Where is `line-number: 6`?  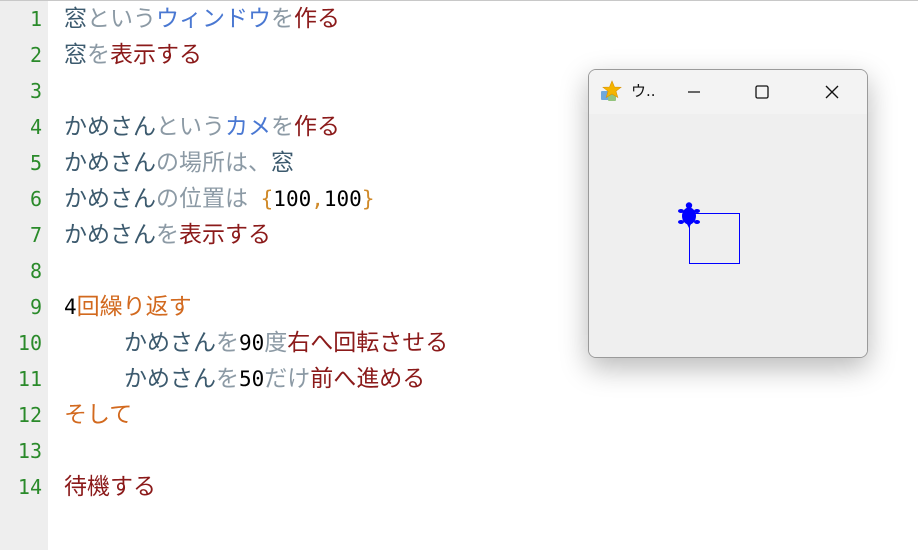 line-number: 6 is located at coordinates (35, 199).